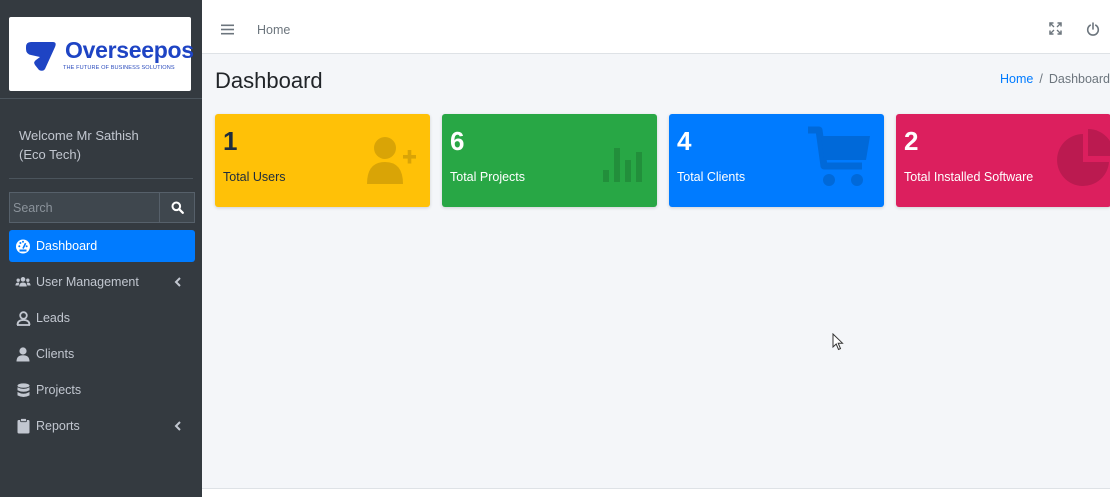 The width and height of the screenshot is (1110, 497). I want to click on search-icon, so click(177, 207).